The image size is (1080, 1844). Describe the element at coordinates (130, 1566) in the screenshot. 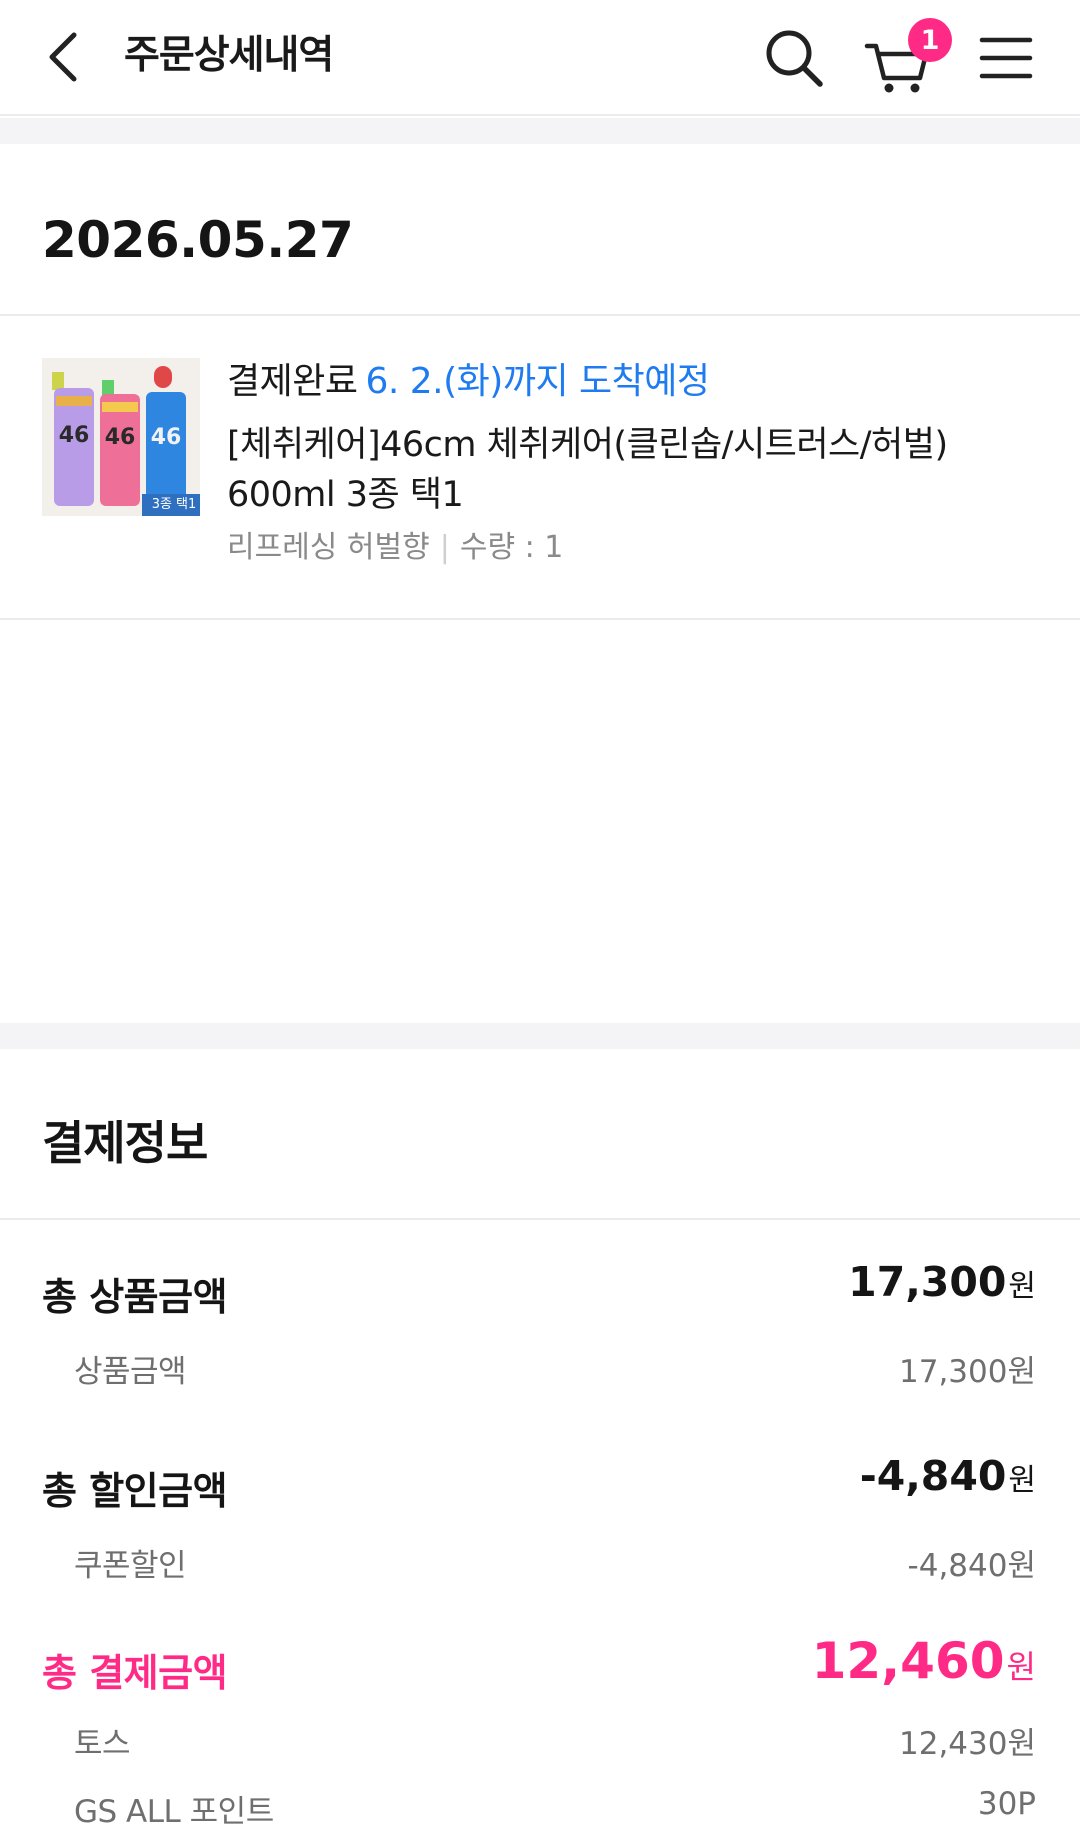

I see `coupon-discount-label: 쿠폰할인` at that location.